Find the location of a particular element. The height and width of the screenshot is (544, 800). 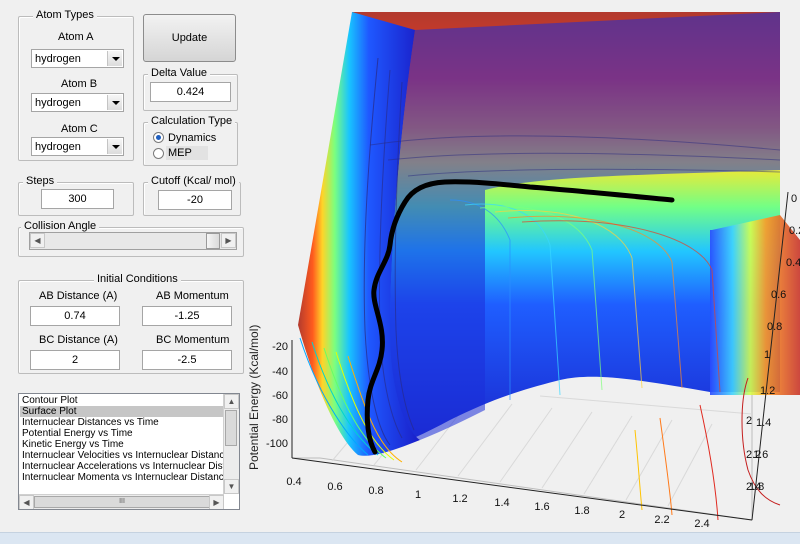

delta-value-legend: Delta Value is located at coordinates (179, 73).